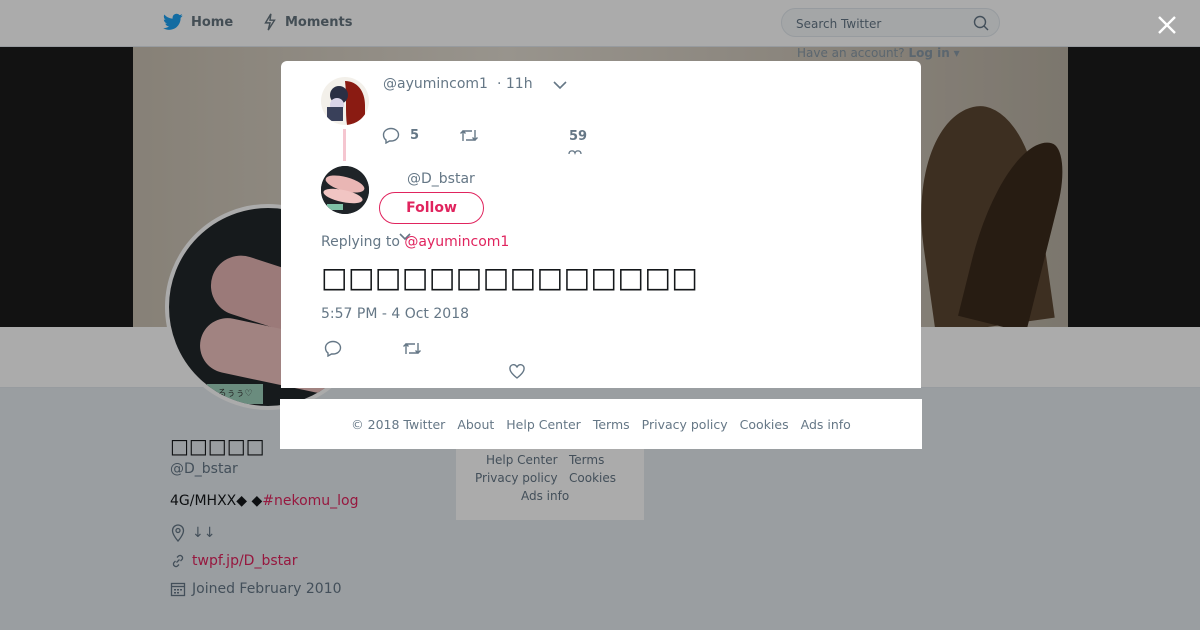 The width and height of the screenshot is (1200, 630). Describe the element at coordinates (345, 101) in the screenshot. I see `parent-avatar` at that location.